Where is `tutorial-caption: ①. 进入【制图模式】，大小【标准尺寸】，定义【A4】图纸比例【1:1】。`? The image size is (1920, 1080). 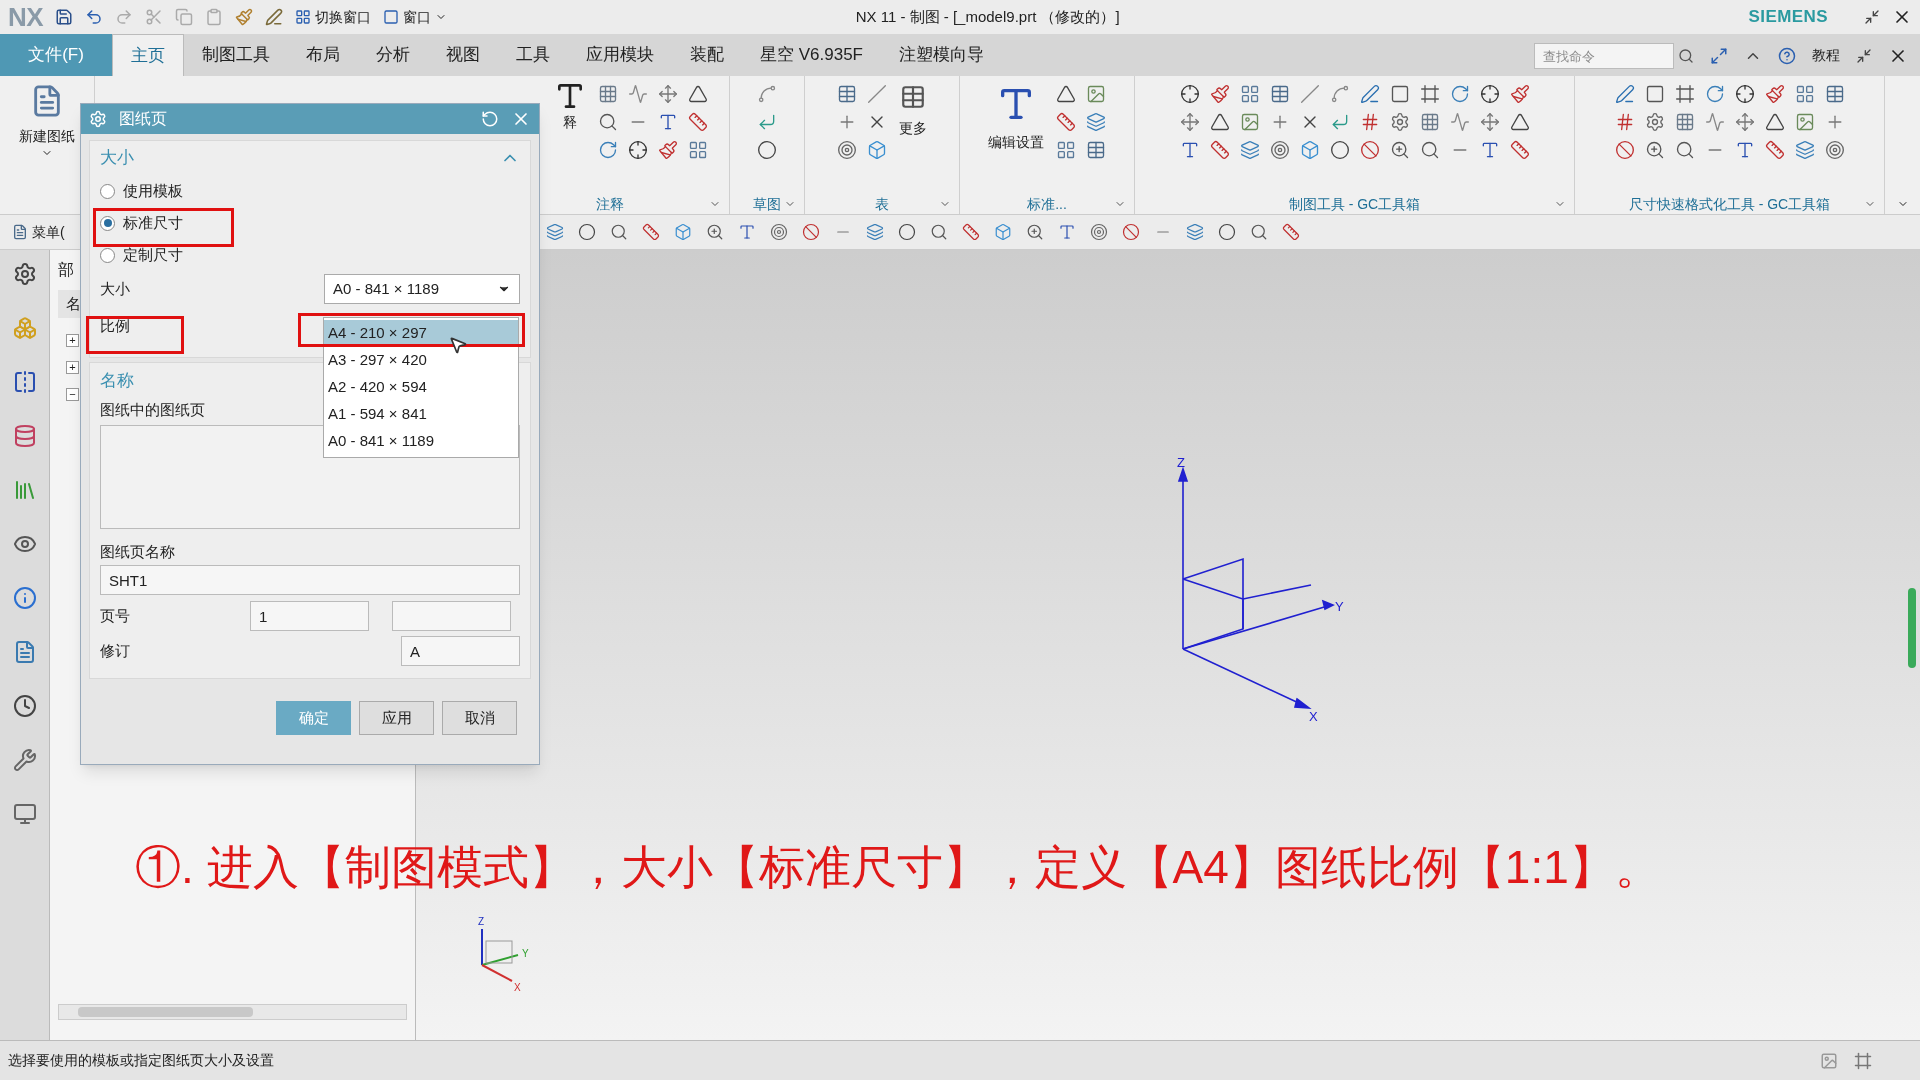 tutorial-caption: ①. 进入【制图模式】，大小【标准尺寸】，定义【A4】图纸比例【1:1】。 is located at coordinates (898, 867).